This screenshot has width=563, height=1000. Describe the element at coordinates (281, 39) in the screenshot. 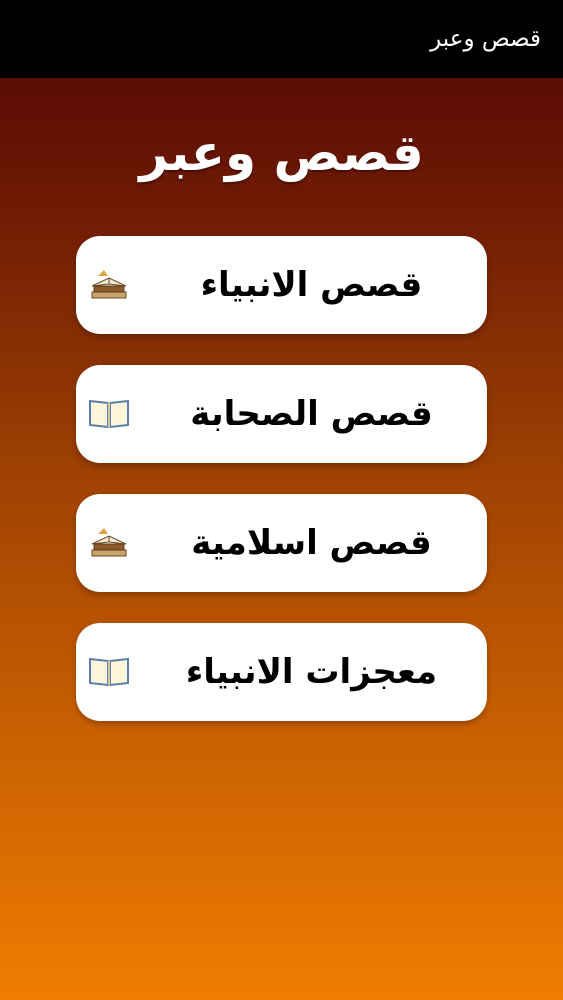

I see `app-bar: قصص وعبر` at that location.